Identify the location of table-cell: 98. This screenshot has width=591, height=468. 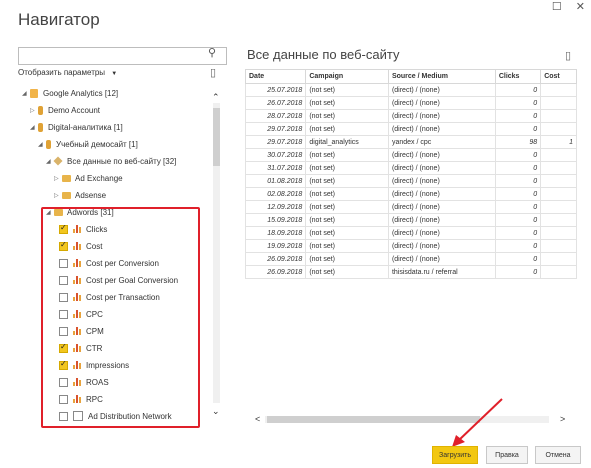
(518, 142).